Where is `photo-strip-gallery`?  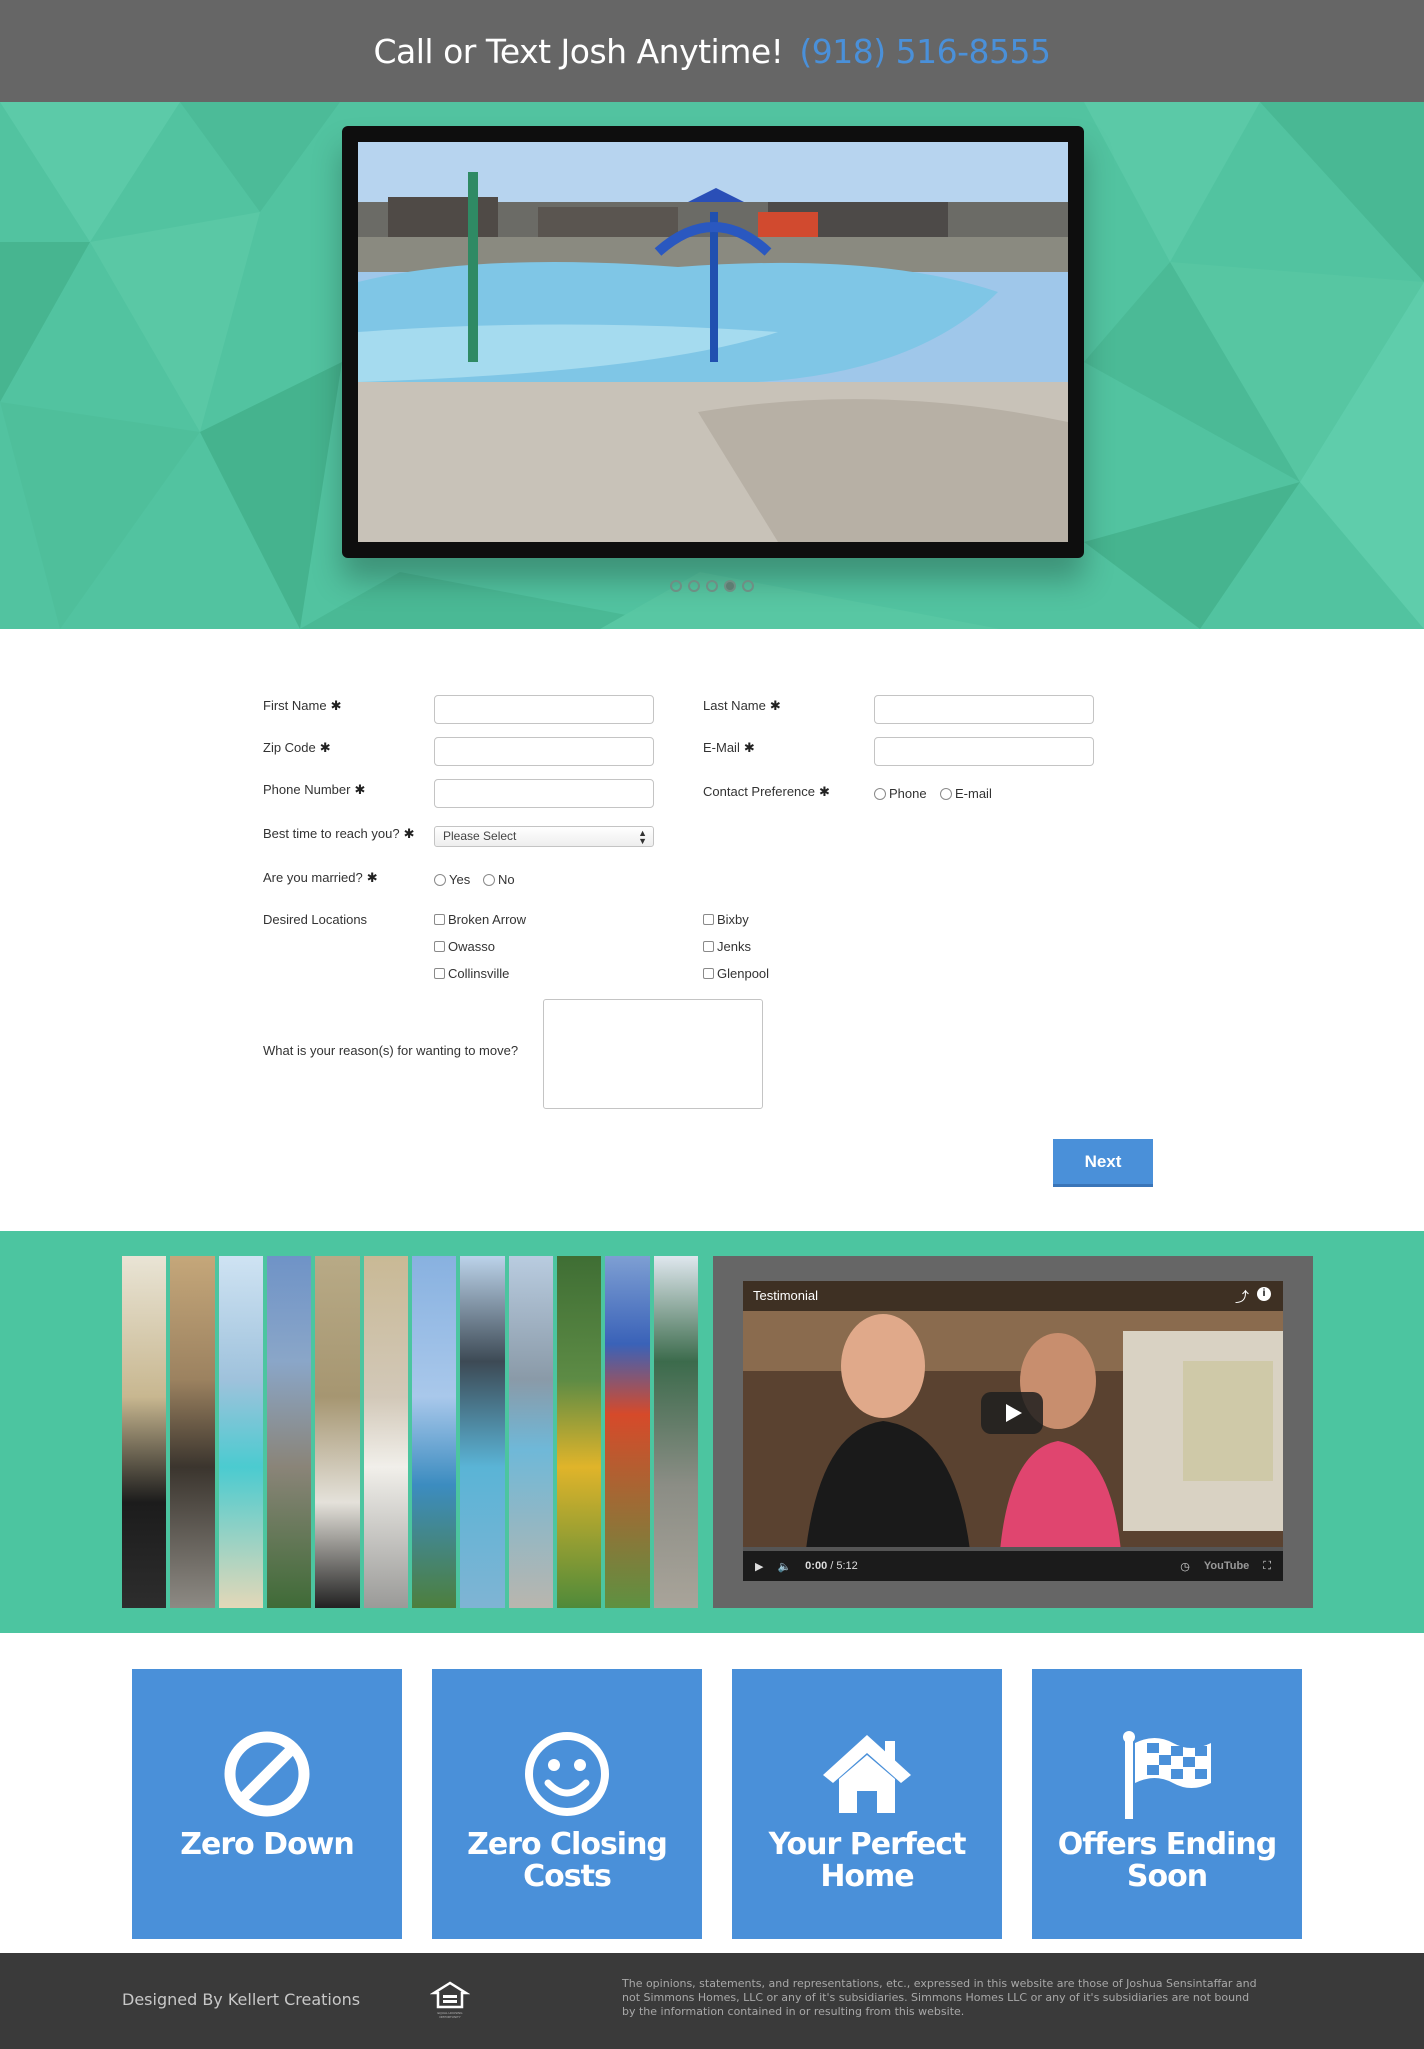 photo-strip-gallery is located at coordinates (410, 1432).